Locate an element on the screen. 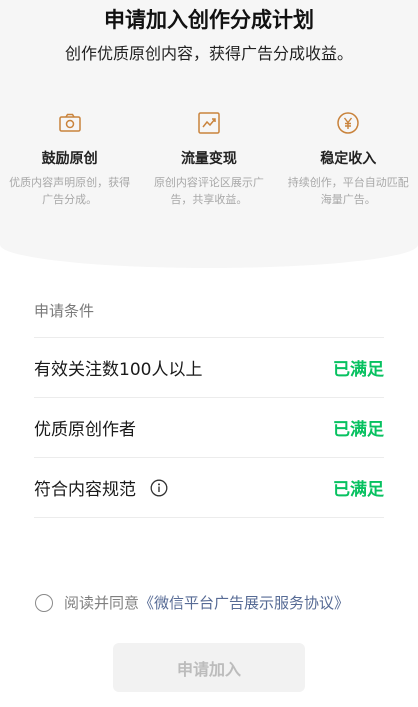  yen-coin-icon is located at coordinates (348, 123).